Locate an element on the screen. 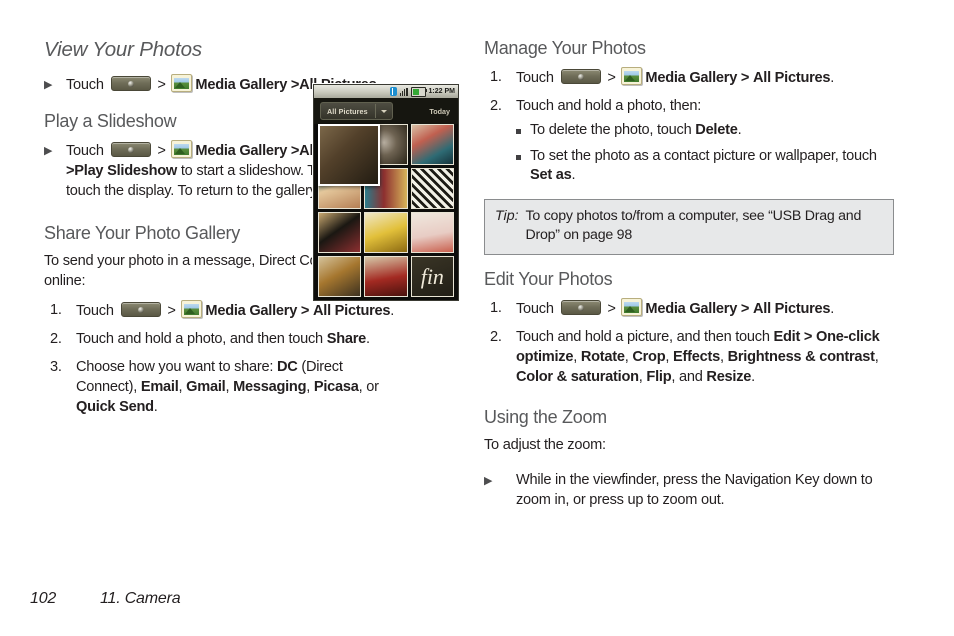 This screenshot has width=954, height=636. and-text: , and is located at coordinates (687, 377).